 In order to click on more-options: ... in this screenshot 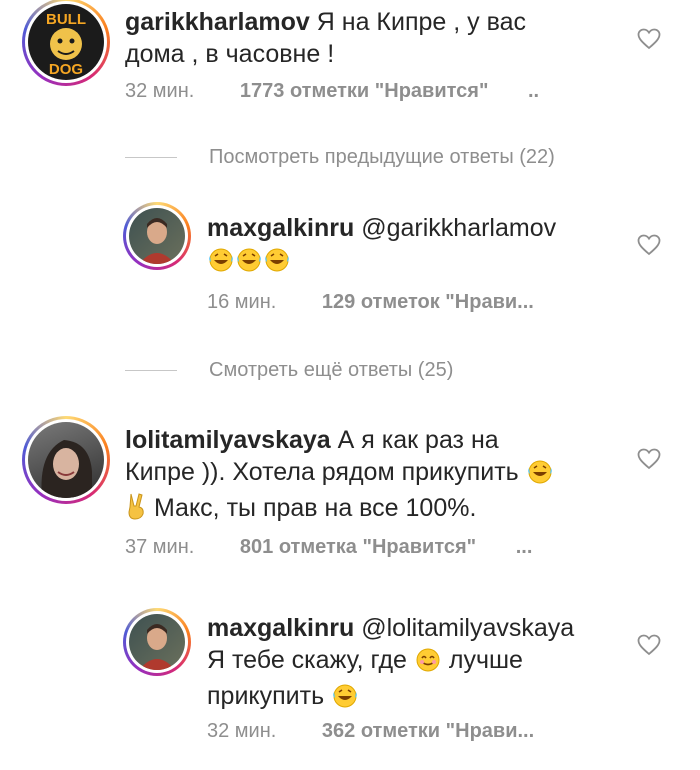, I will do `click(524, 547)`.